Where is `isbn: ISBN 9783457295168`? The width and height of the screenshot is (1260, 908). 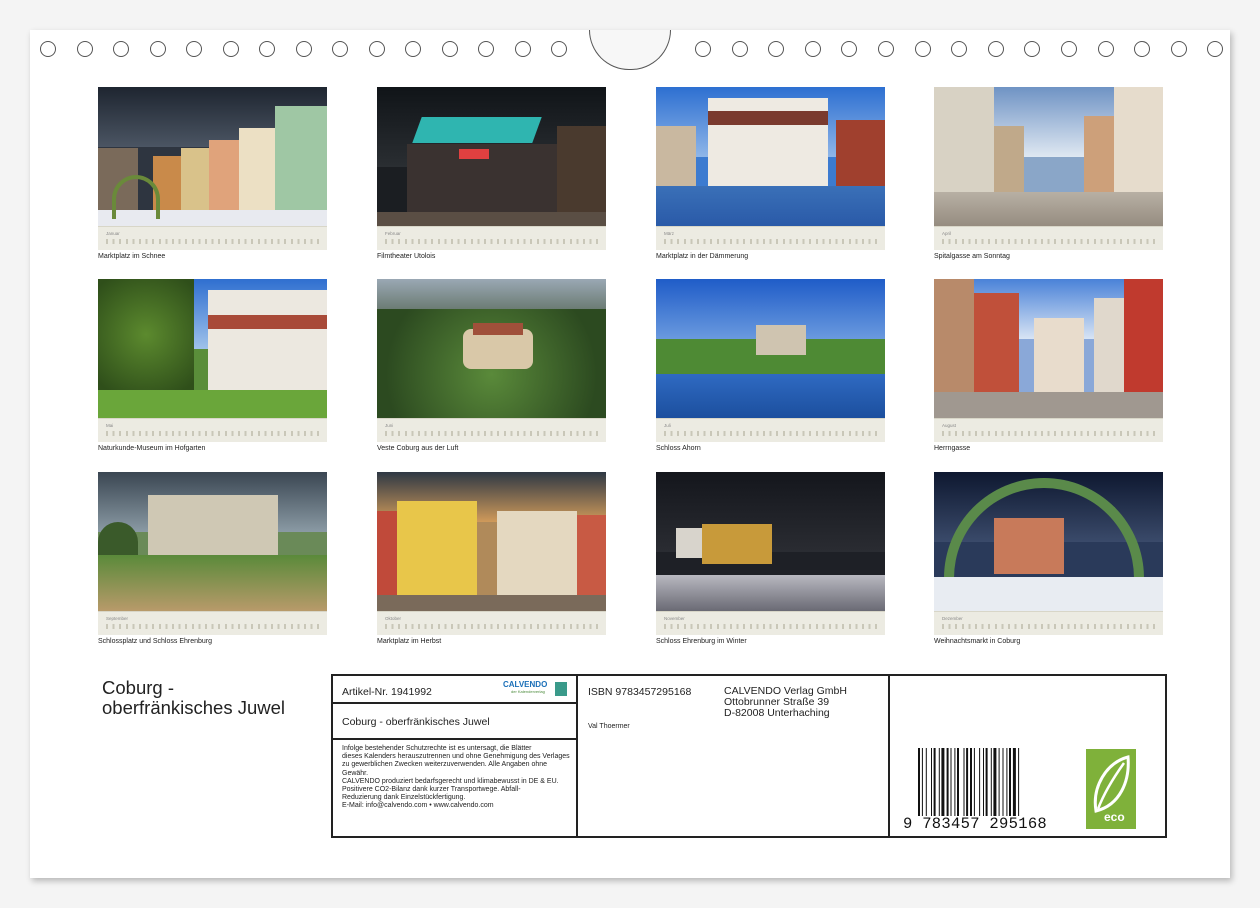 isbn: ISBN 9783457295168 is located at coordinates (640, 692).